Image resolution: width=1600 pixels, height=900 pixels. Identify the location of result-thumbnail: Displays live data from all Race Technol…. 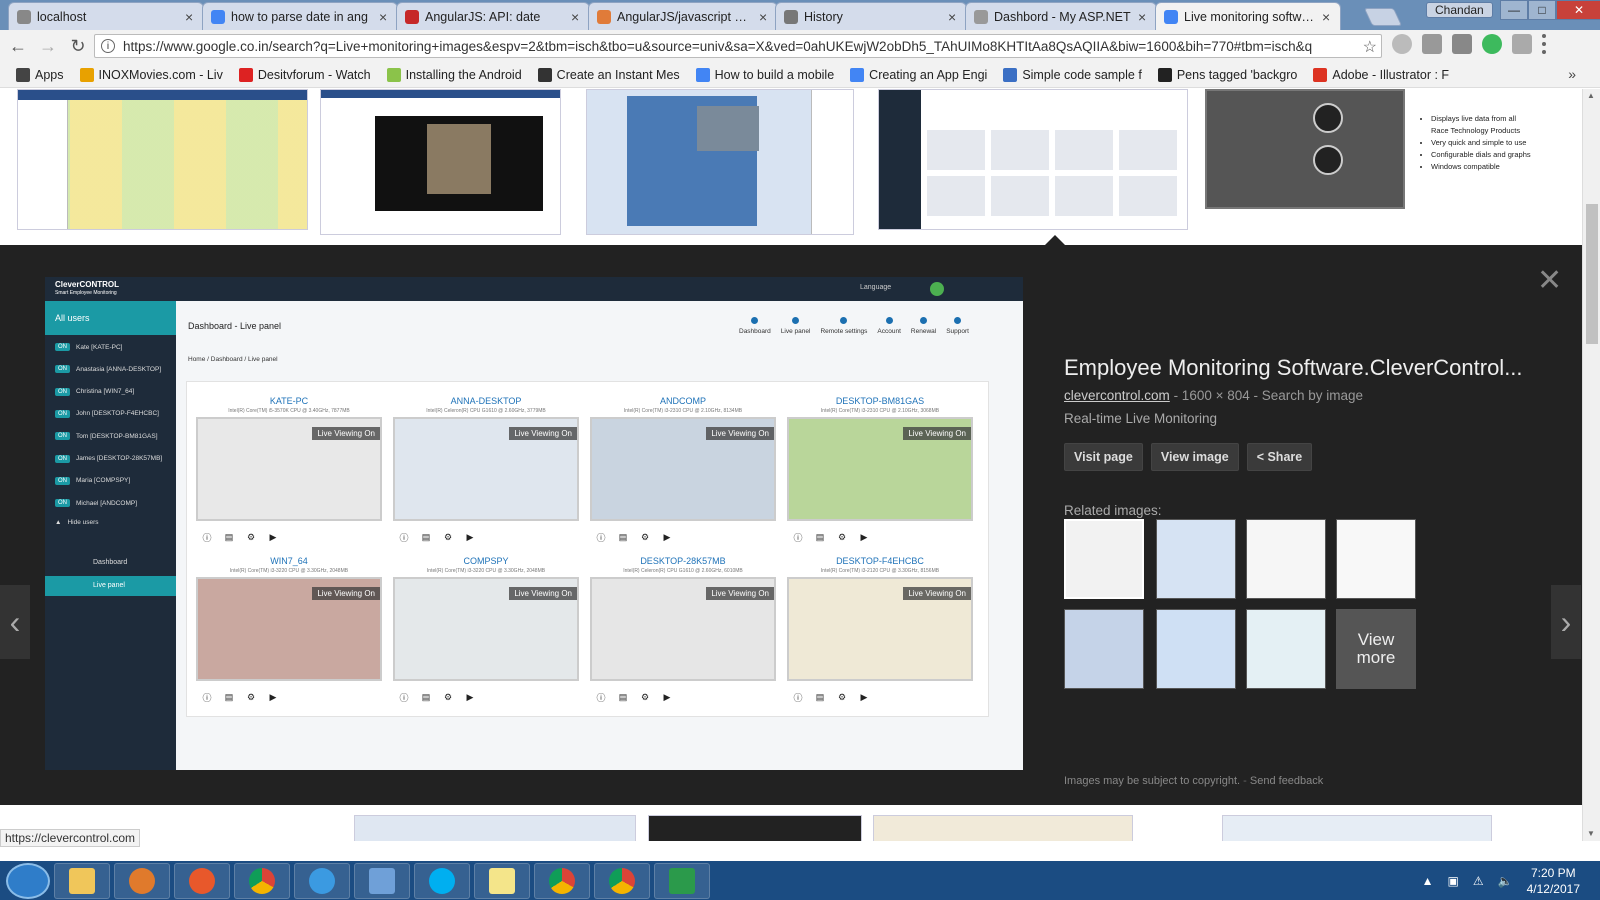
(1370, 150).